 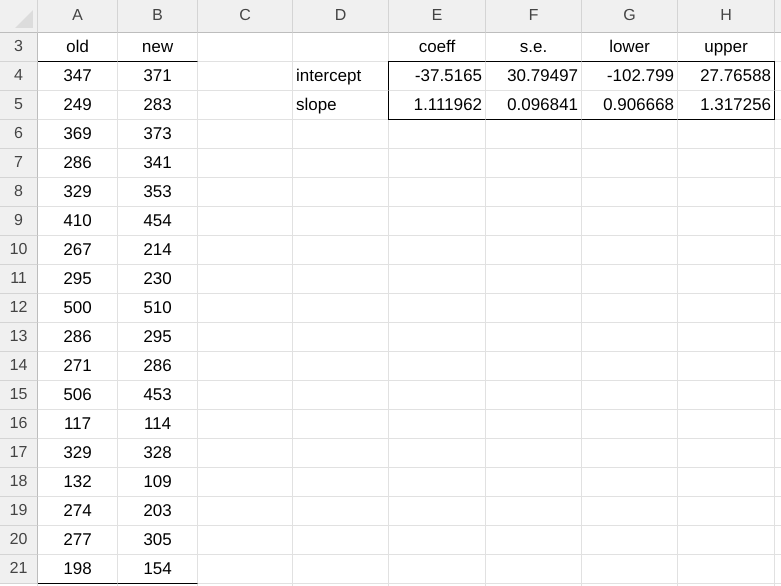 What do you see at coordinates (19, 76) in the screenshot?
I see `row-header: 4` at bounding box center [19, 76].